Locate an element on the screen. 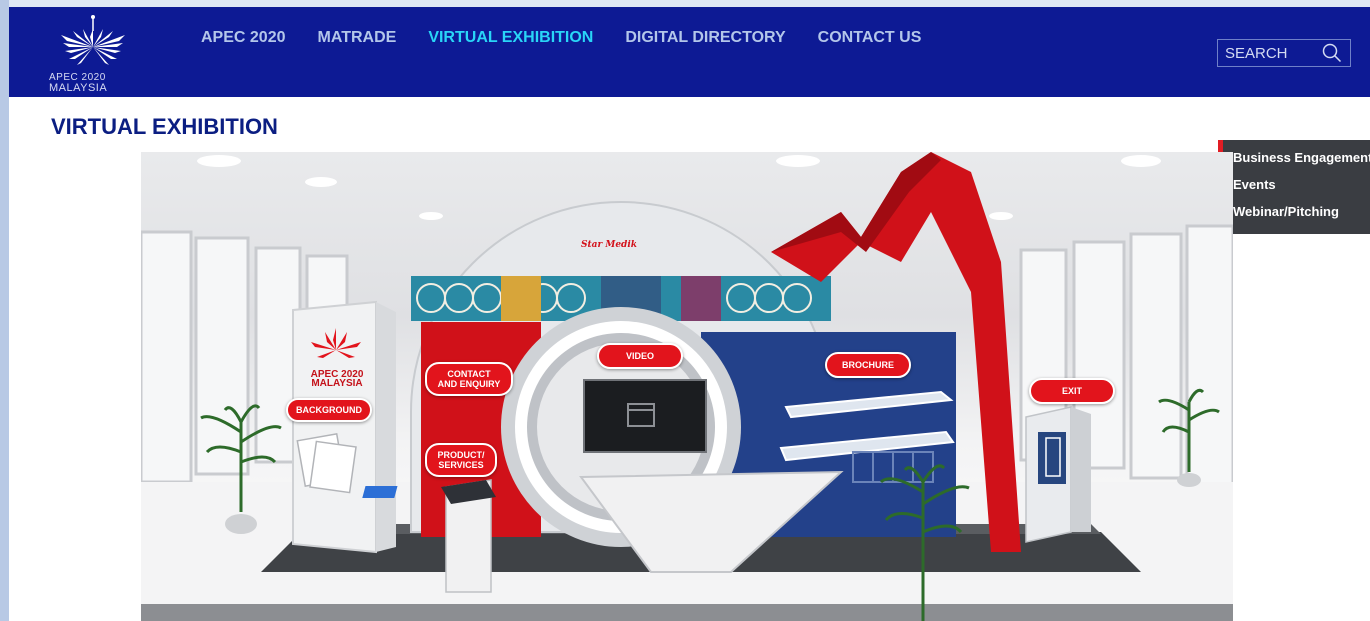 Image resolution: width=1370 pixels, height=621 pixels. page-title: VIRTUAL EXHIBITION is located at coordinates (164, 126).